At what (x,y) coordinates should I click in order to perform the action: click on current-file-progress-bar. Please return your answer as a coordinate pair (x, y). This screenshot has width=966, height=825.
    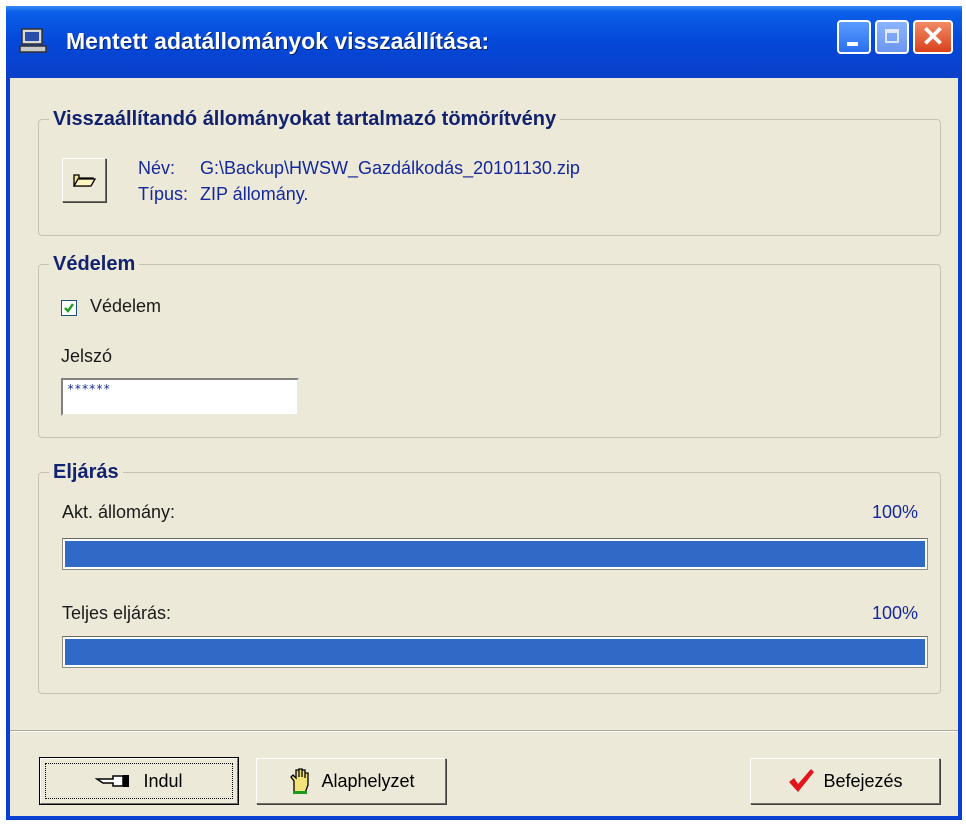
    Looking at the image, I should click on (495, 554).